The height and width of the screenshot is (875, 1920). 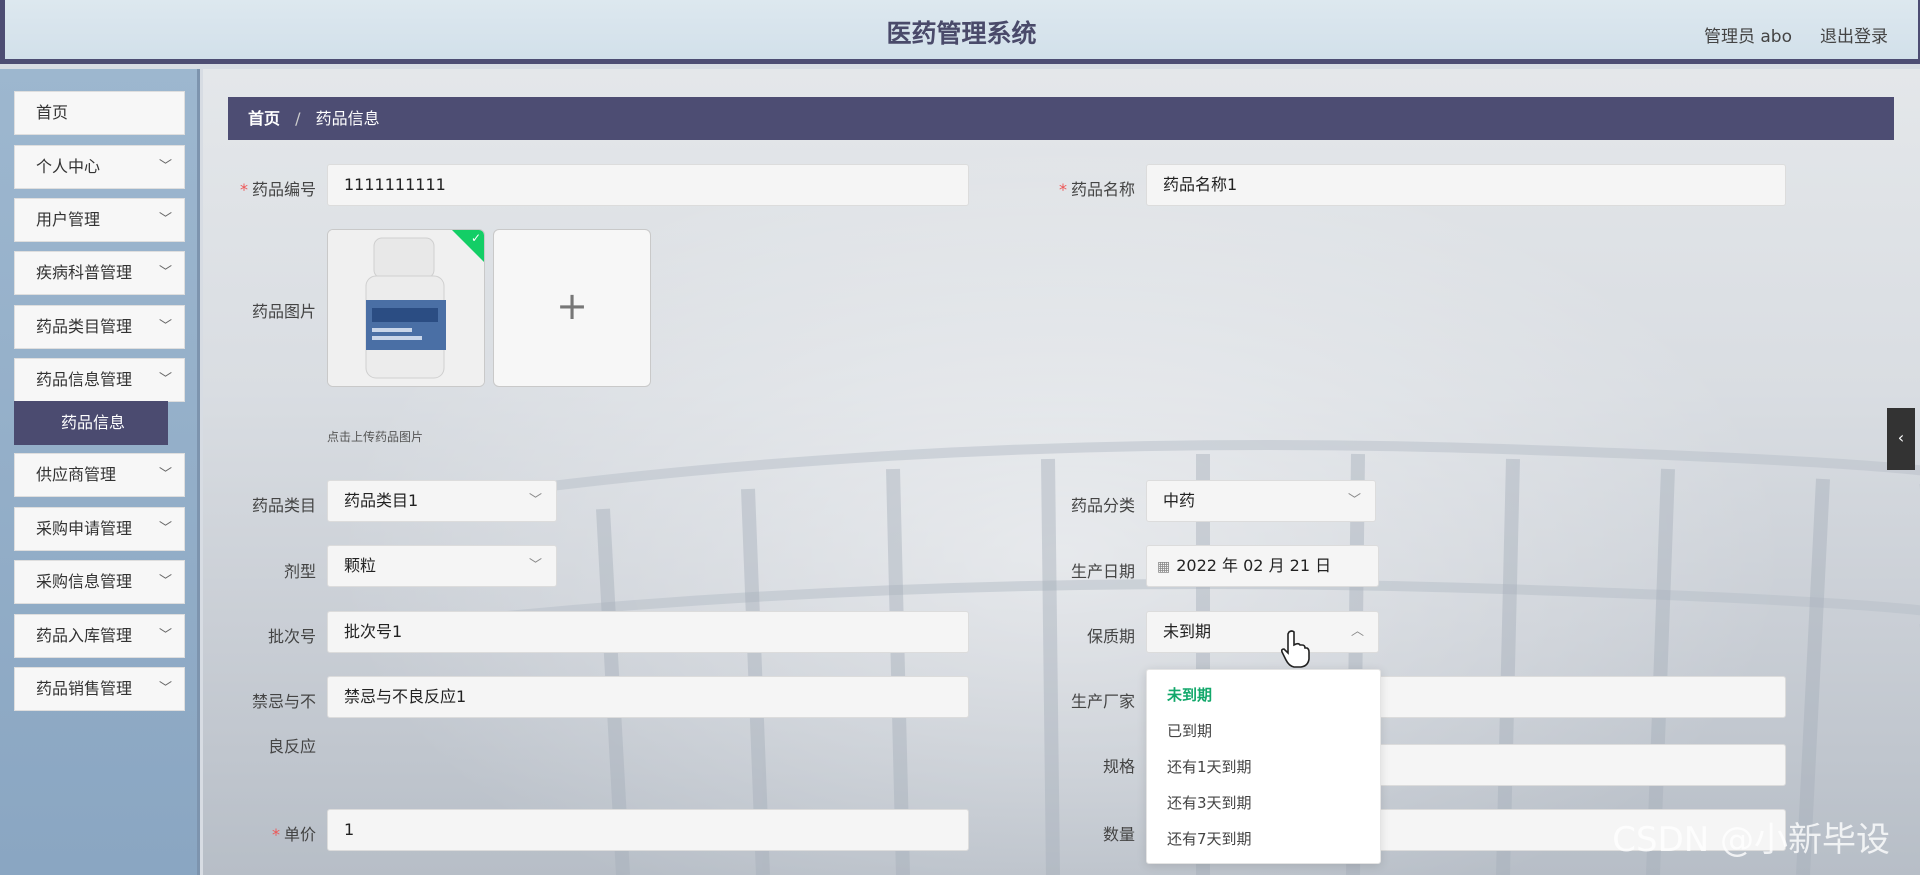 What do you see at coordinates (84, 635) in the screenshot?
I see `sidebar-item-label: 药品入库管理` at bounding box center [84, 635].